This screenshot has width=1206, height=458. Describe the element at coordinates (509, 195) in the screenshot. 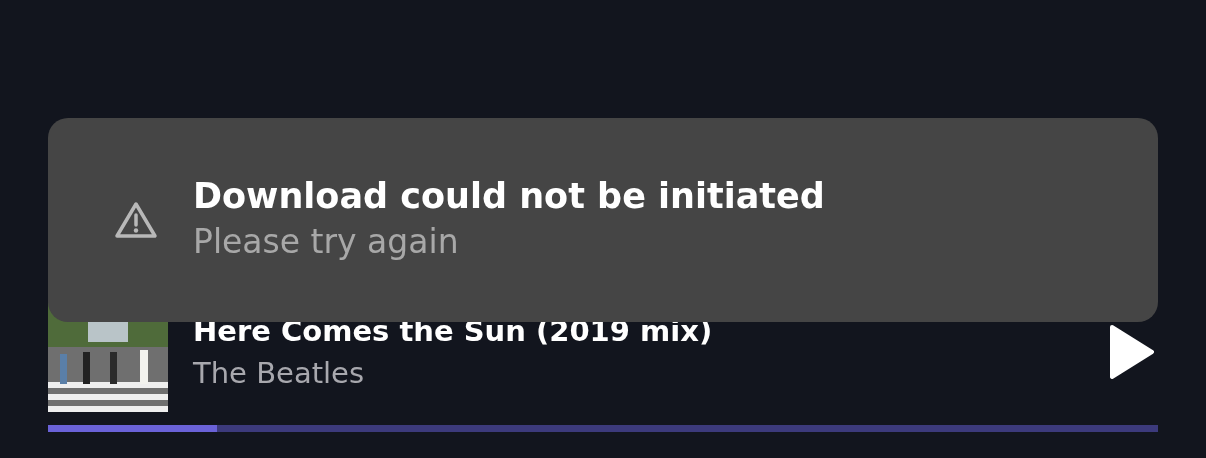

I see `toast-title: Download could not be initiated` at that location.